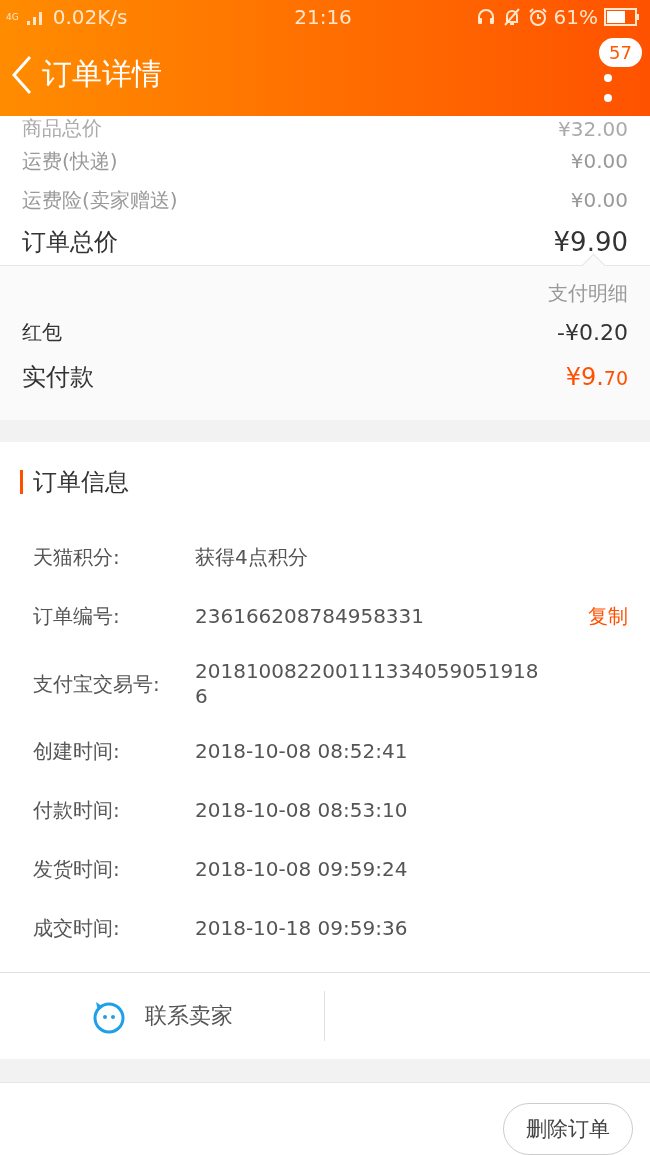  I want to click on battery-percent: 61%, so click(575, 17).